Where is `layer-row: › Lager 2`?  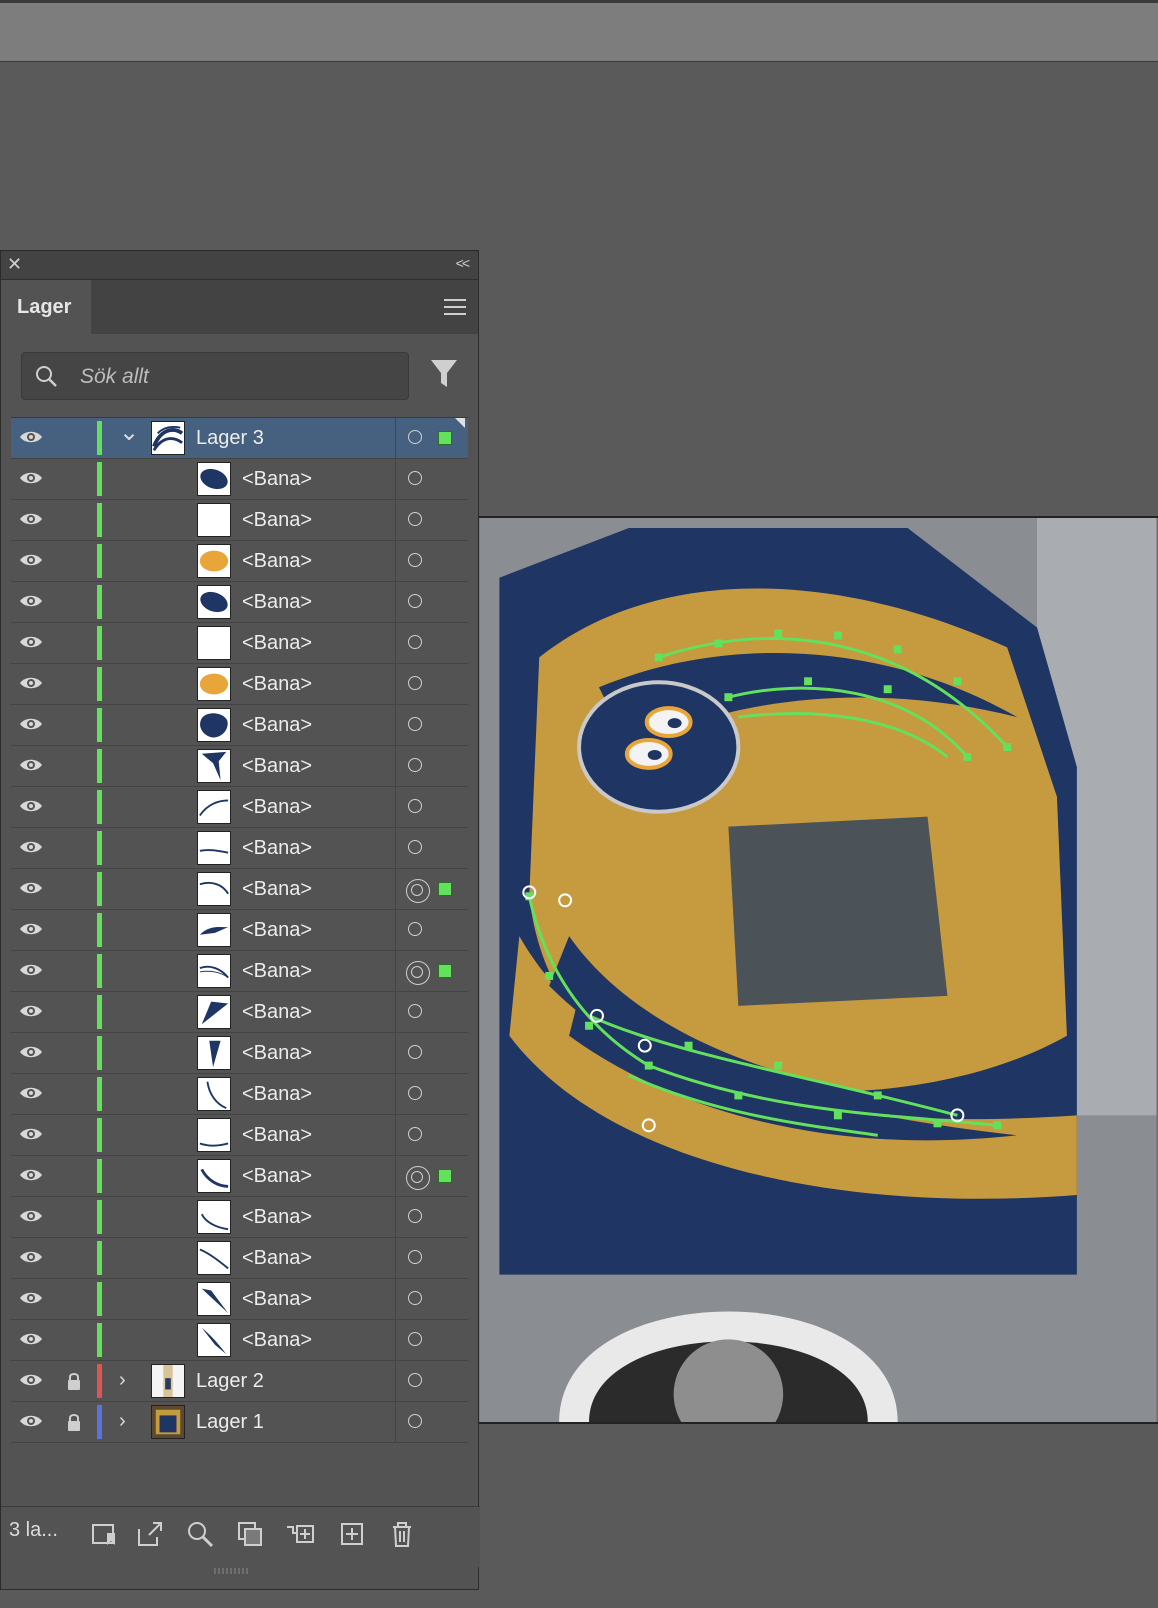
layer-row: › Lager 2 is located at coordinates (239, 1381).